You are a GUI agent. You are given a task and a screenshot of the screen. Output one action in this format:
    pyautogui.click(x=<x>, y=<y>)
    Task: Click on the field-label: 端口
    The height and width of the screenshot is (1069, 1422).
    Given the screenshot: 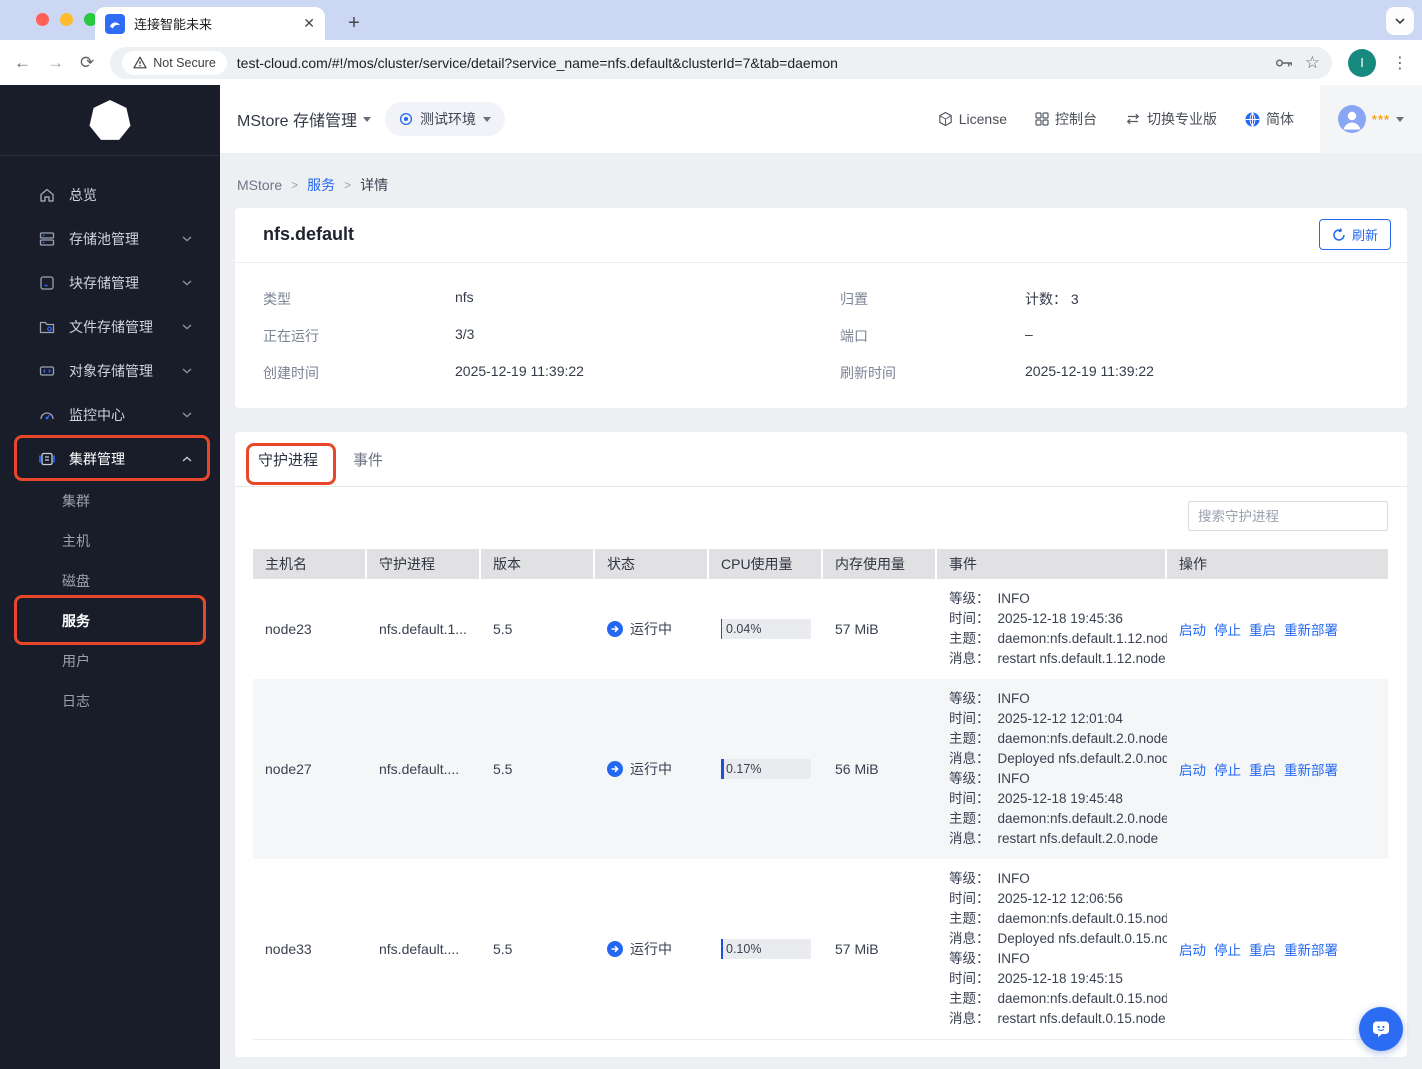 What is the action you would take?
    pyautogui.click(x=854, y=336)
    